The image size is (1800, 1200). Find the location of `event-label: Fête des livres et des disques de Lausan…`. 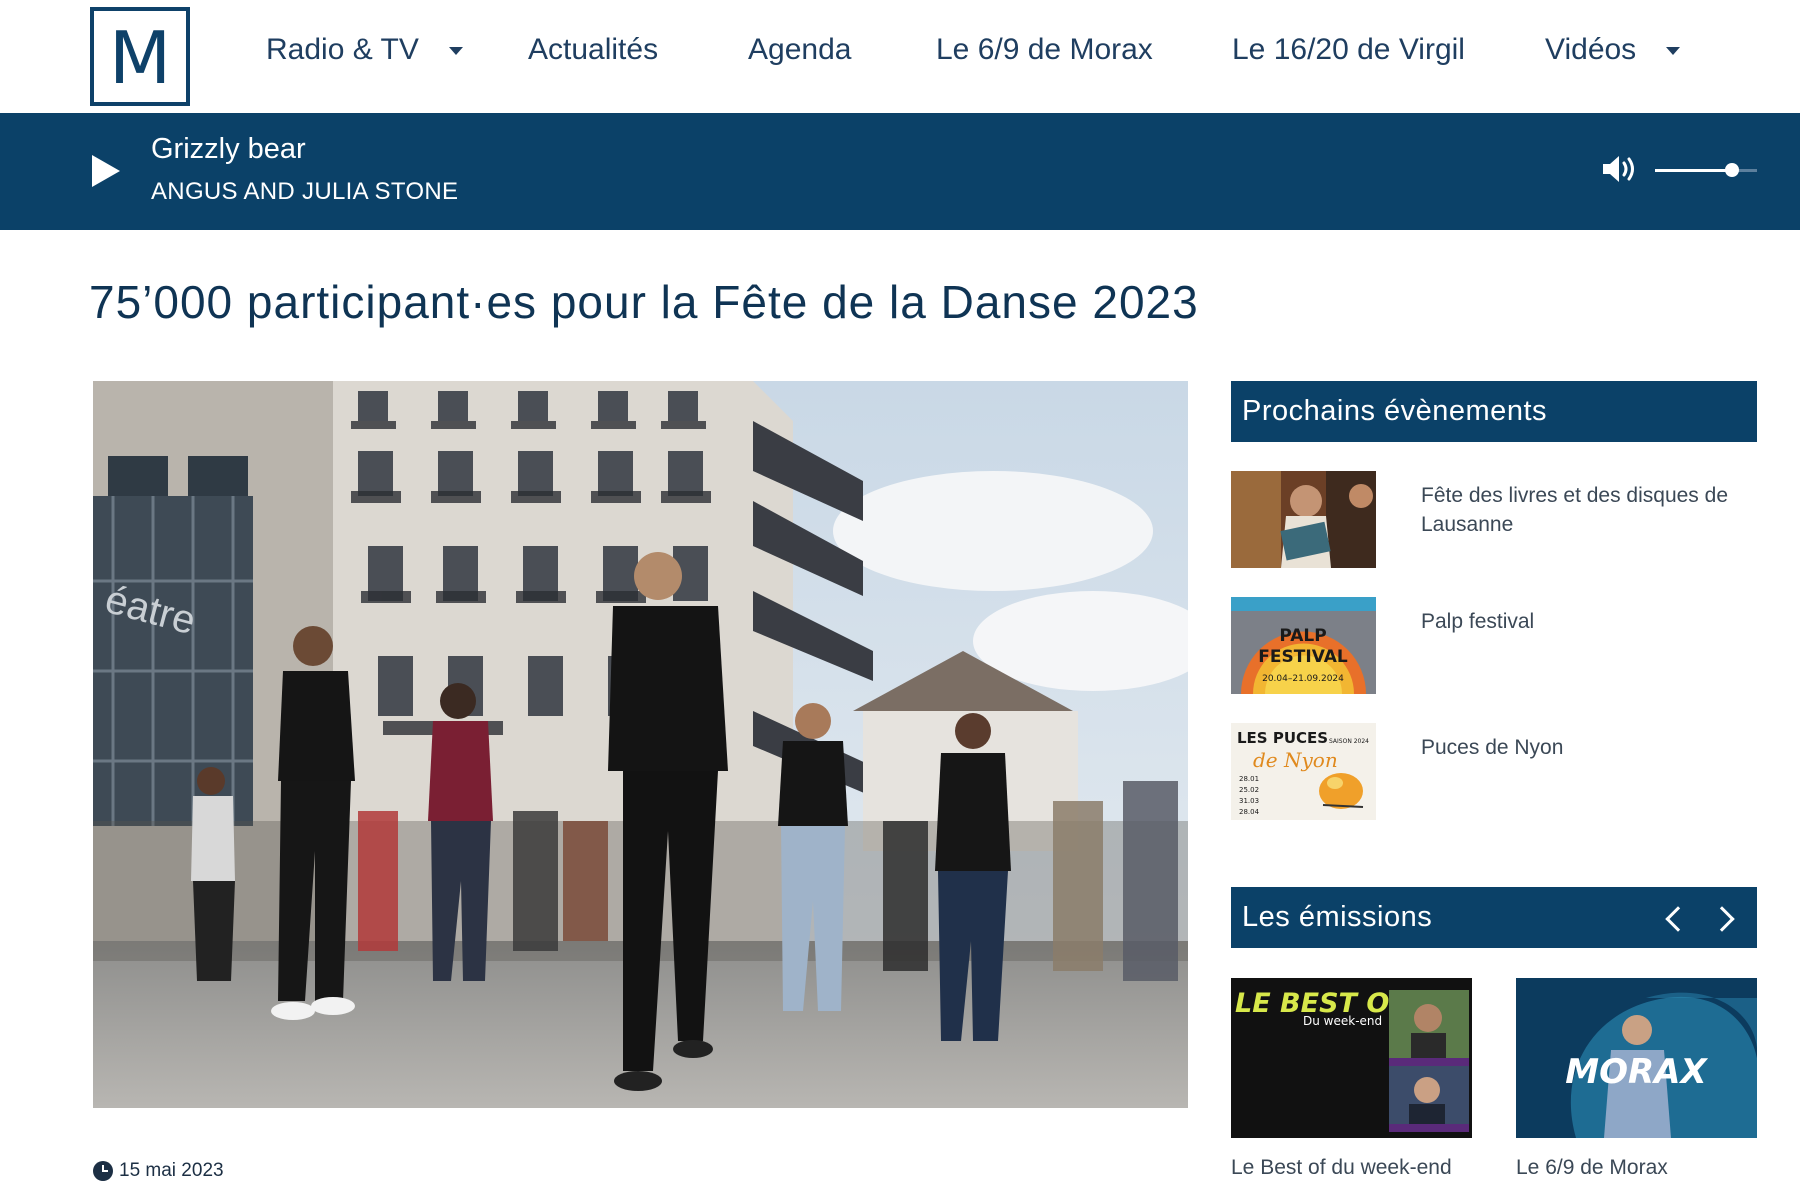

event-label: Fête des livres et des disques de Lausan… is located at coordinates (1586, 510).